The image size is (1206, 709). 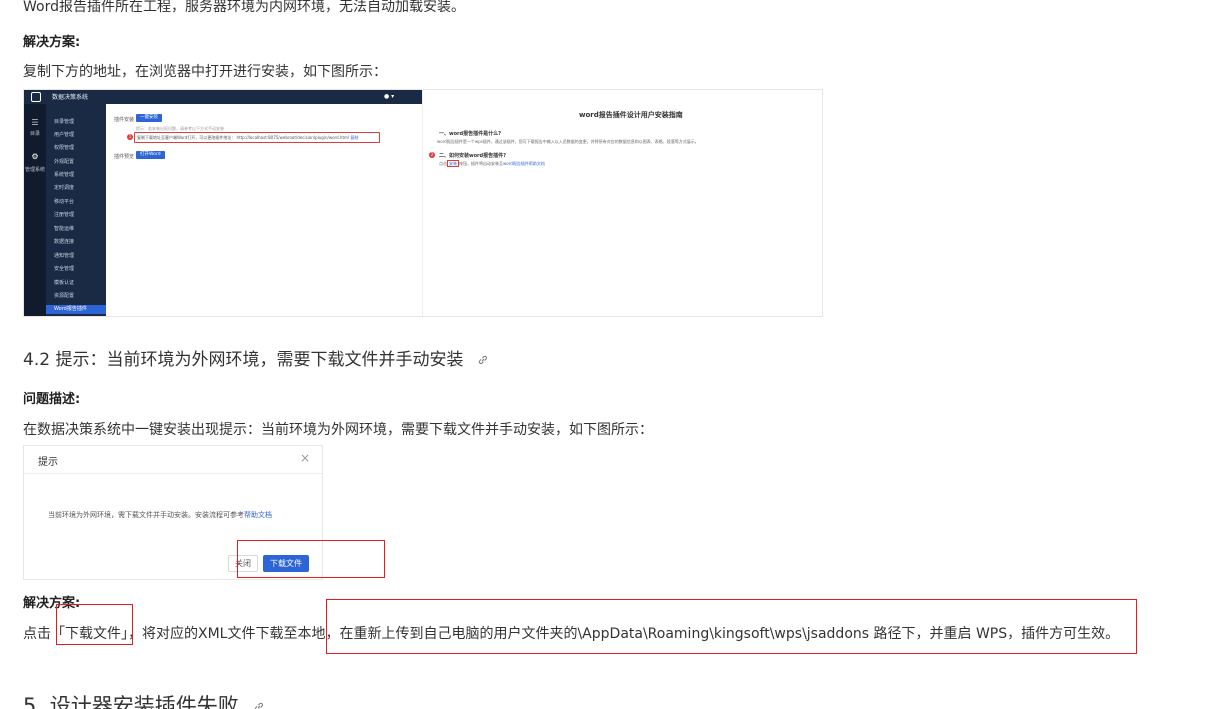 I want to click on app-topbar: 数据决策系统 ● ▾, so click(x=223, y=97).